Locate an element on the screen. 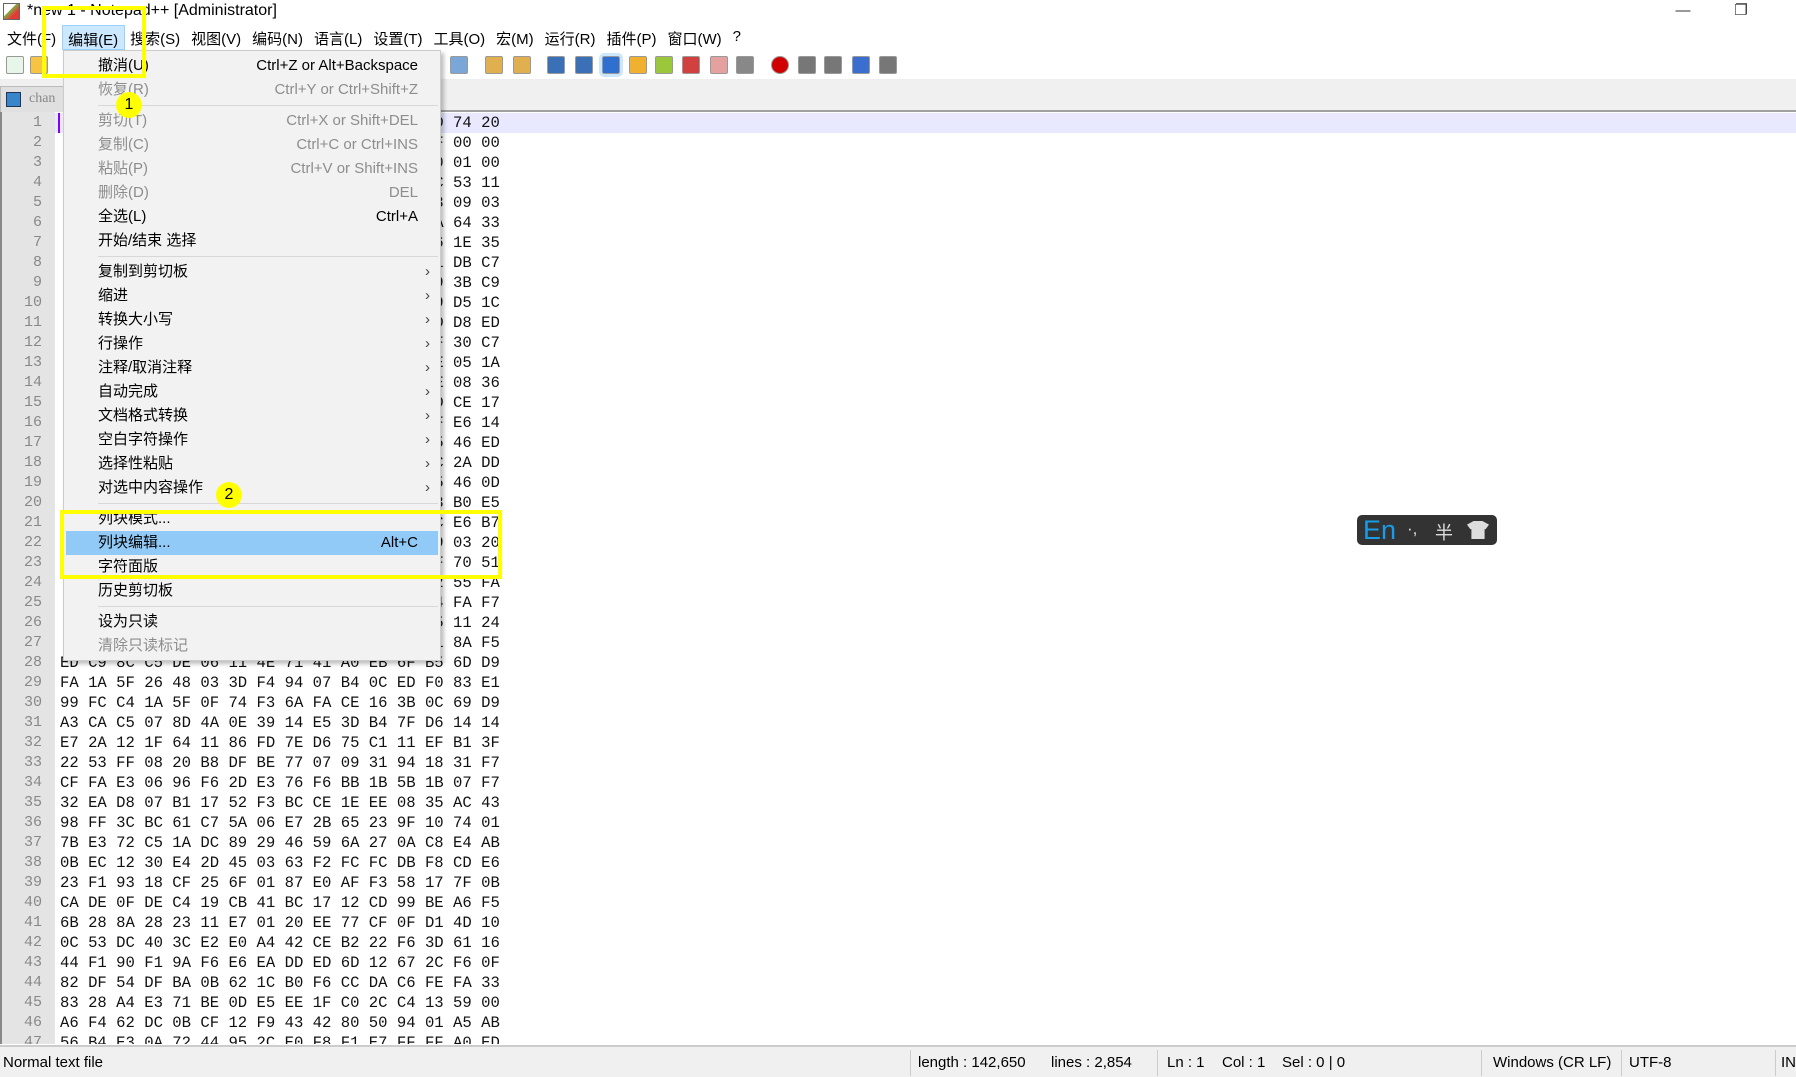 This screenshot has height=1077, width=1796. menu-item: 全选(L) Ctrl+A is located at coordinates (252, 217).